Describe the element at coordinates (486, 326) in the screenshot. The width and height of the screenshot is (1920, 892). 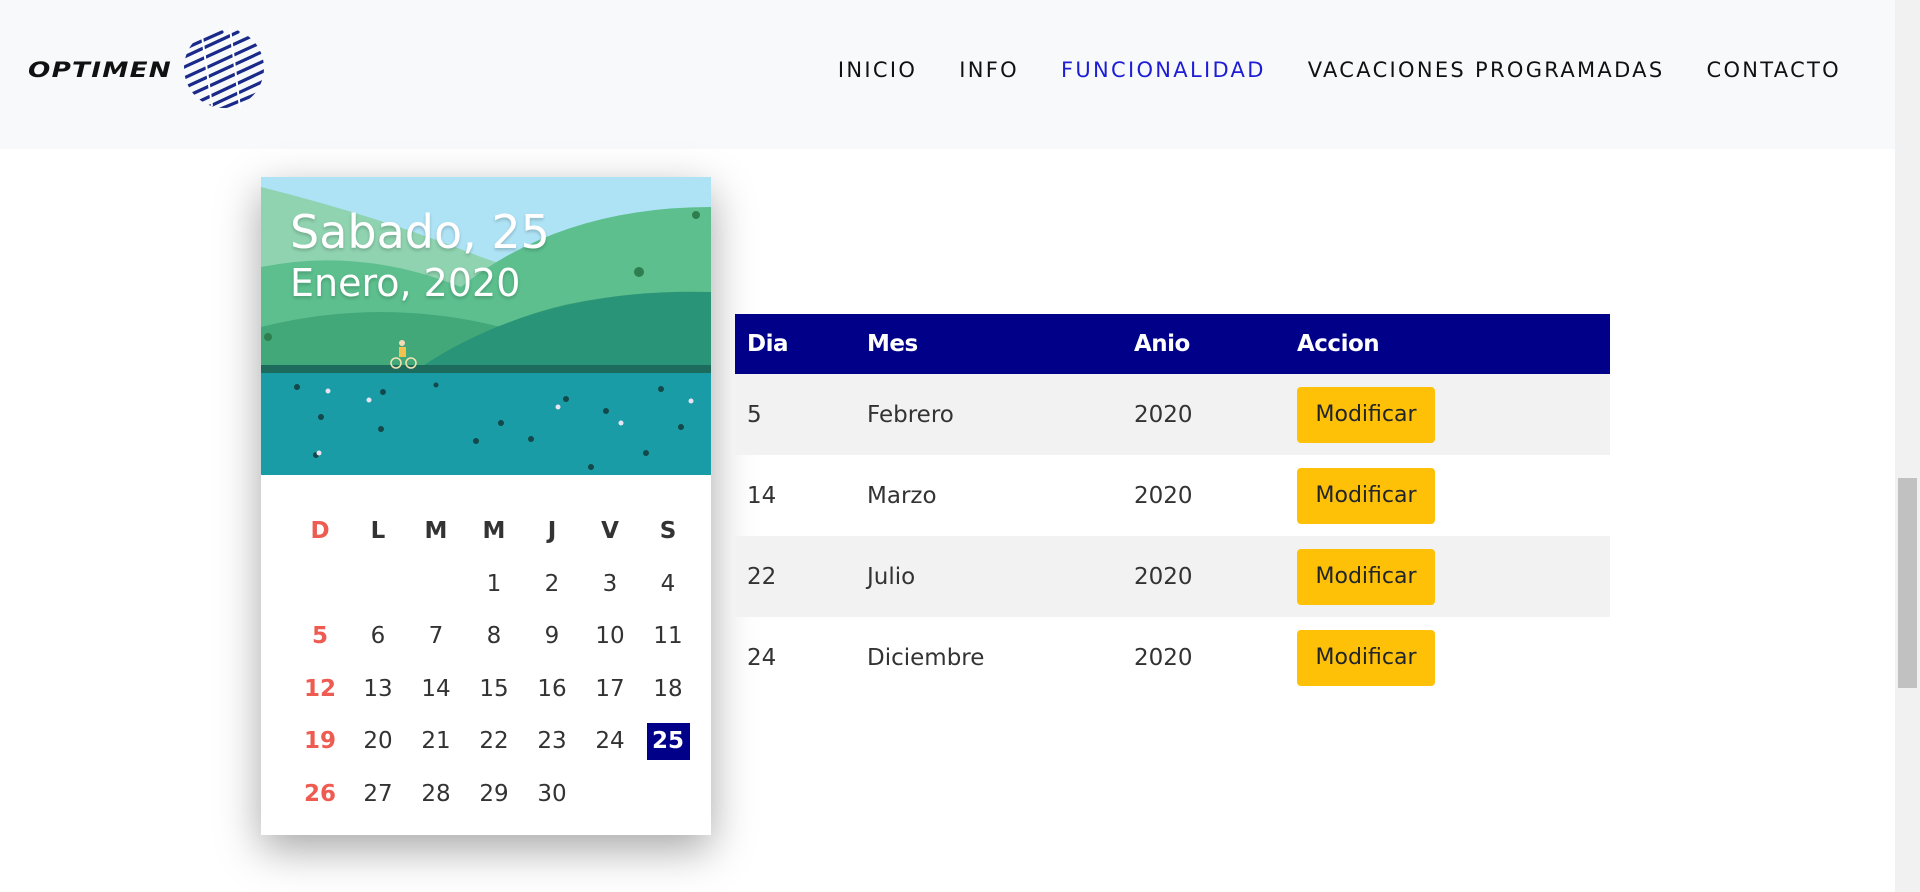
I see `calendar-header-illustration: Sabado, 25 Enero, 2020` at that location.